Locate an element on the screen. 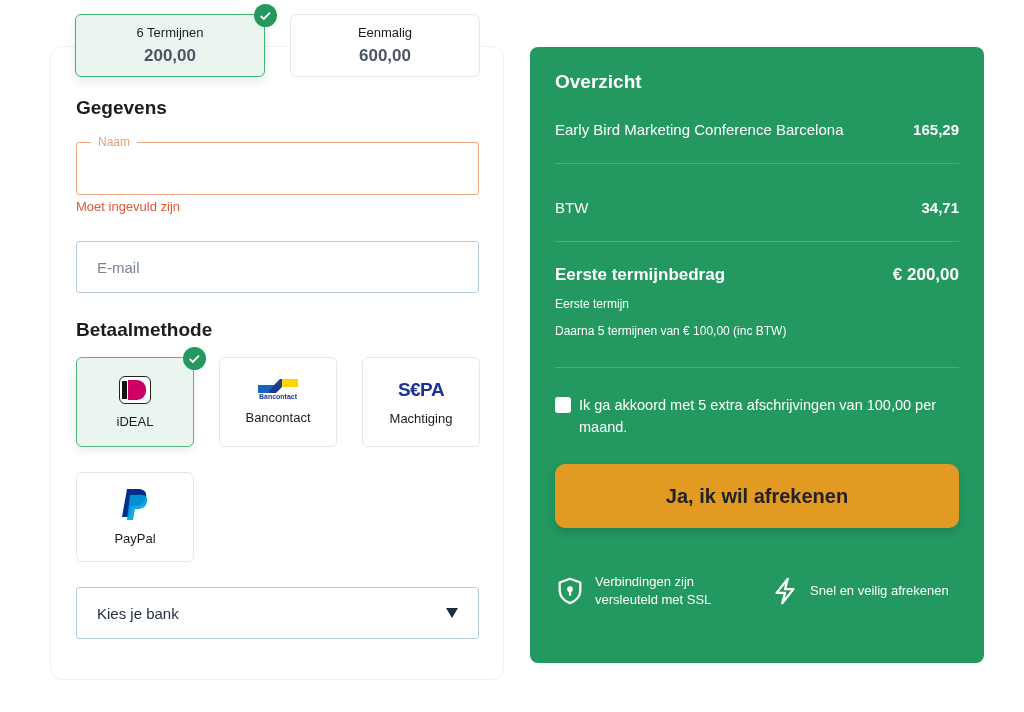  total-label: Eerste termijnbedrag is located at coordinates (640, 275).